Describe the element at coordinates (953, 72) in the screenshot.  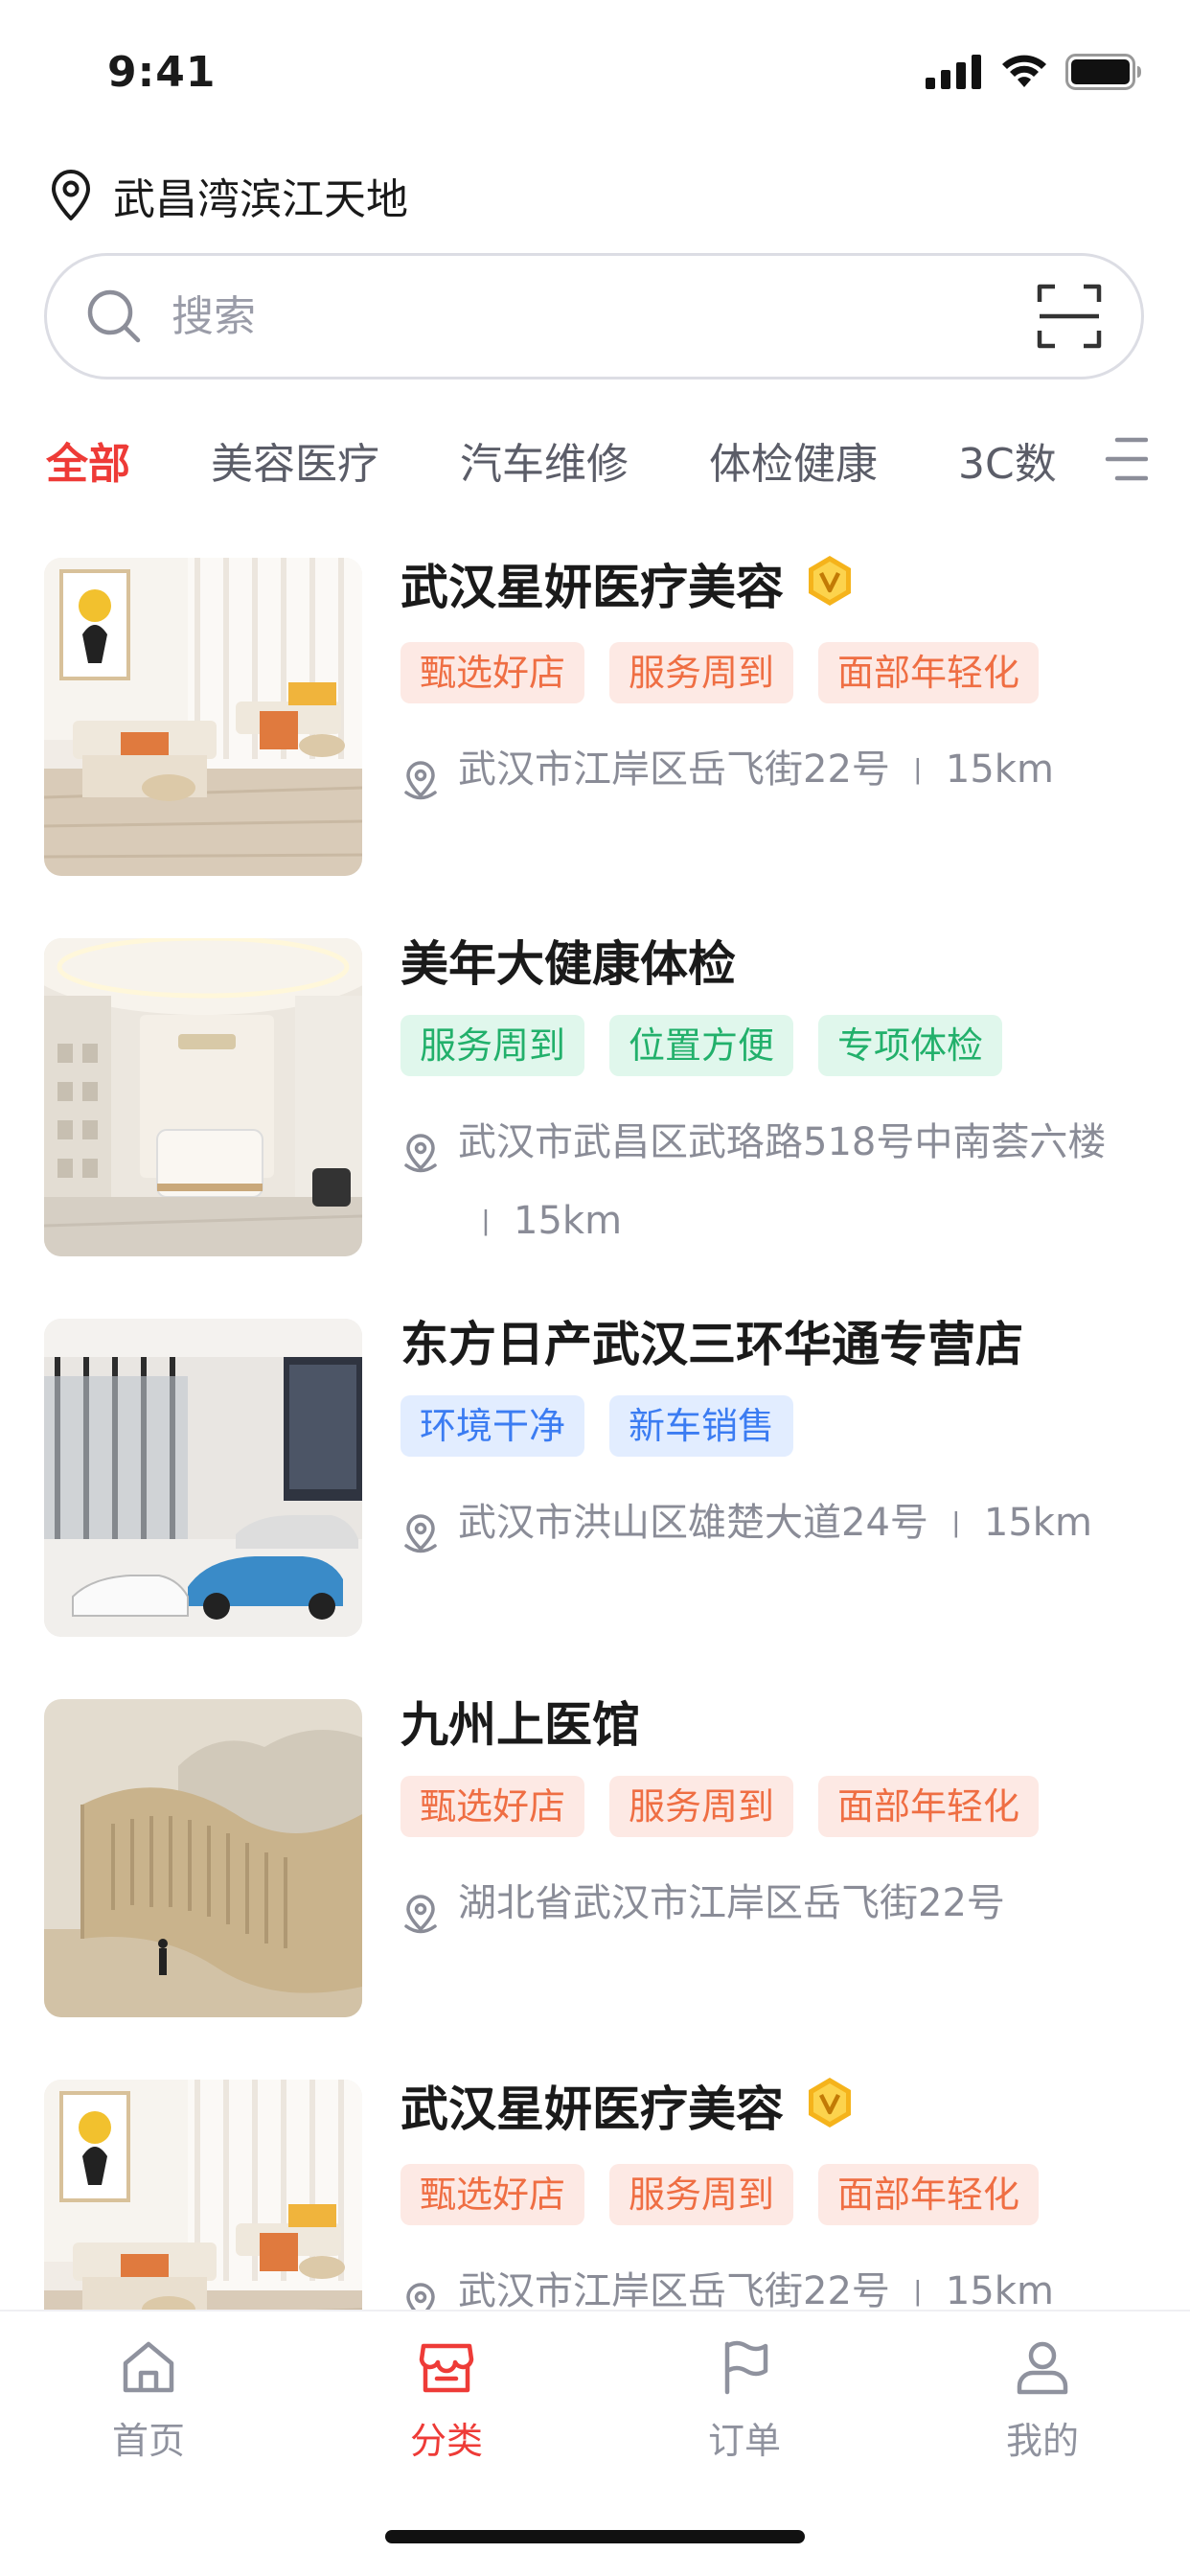
I see `cellular-signal-icon` at that location.